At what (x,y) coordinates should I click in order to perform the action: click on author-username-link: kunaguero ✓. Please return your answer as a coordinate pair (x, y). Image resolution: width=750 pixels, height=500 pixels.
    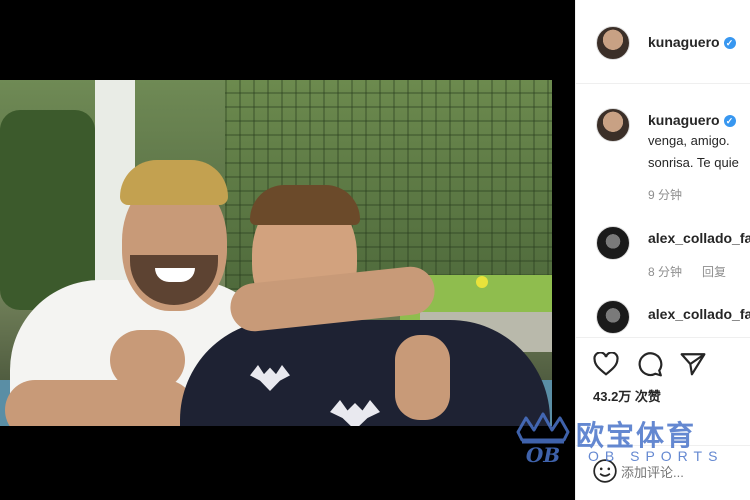
    Looking at the image, I should click on (692, 42).